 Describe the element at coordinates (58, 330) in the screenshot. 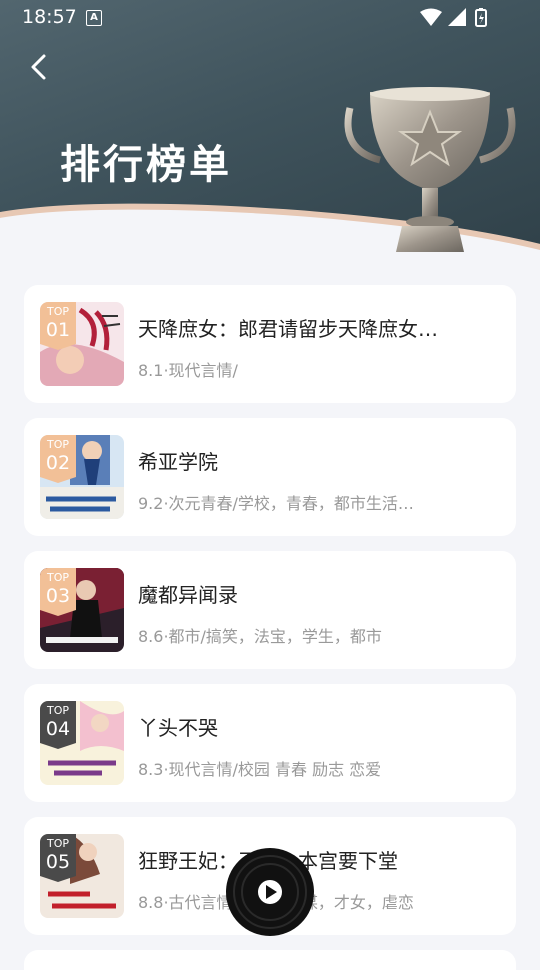

I see `rank-number: 01` at that location.